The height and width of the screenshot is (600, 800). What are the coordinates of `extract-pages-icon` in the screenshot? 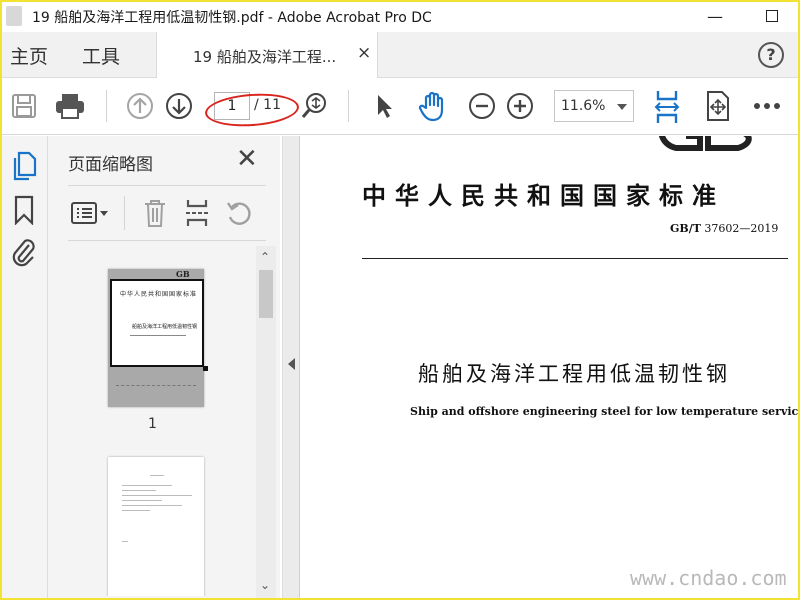 It's located at (197, 213).